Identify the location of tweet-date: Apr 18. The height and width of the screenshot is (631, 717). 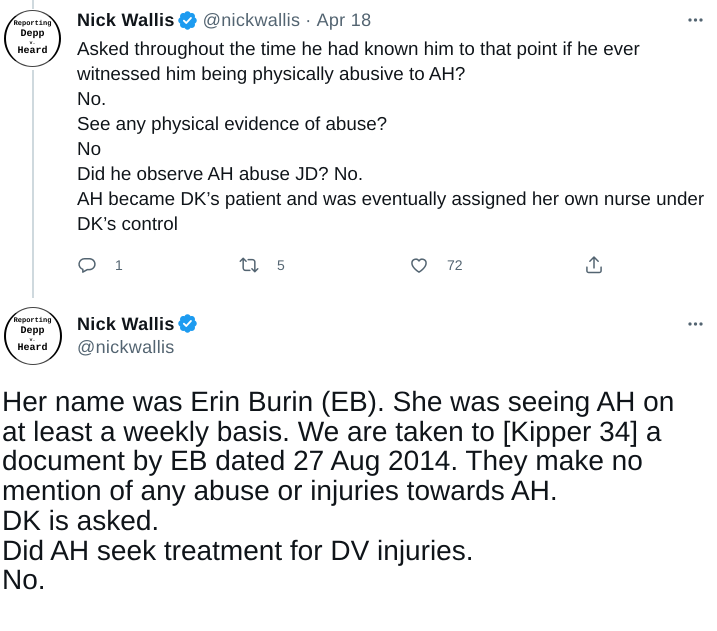
(344, 20).